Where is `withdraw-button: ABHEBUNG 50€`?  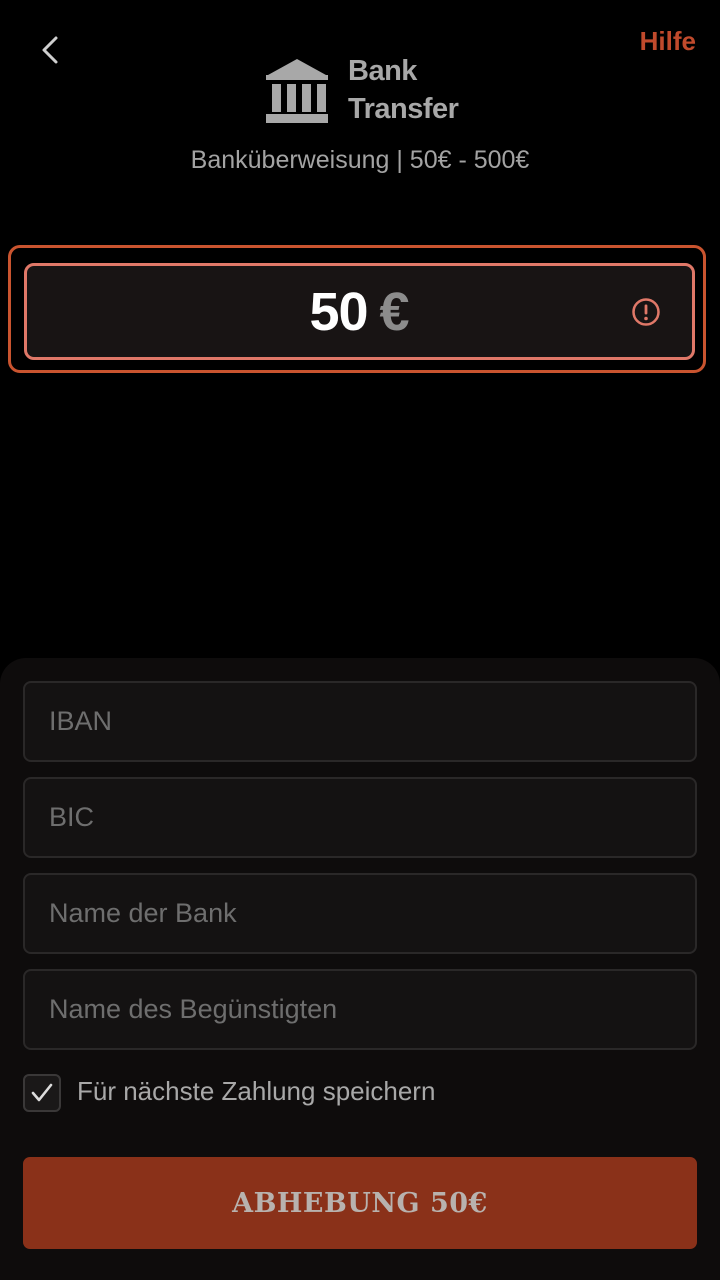 withdraw-button: ABHEBUNG 50€ is located at coordinates (360, 1203).